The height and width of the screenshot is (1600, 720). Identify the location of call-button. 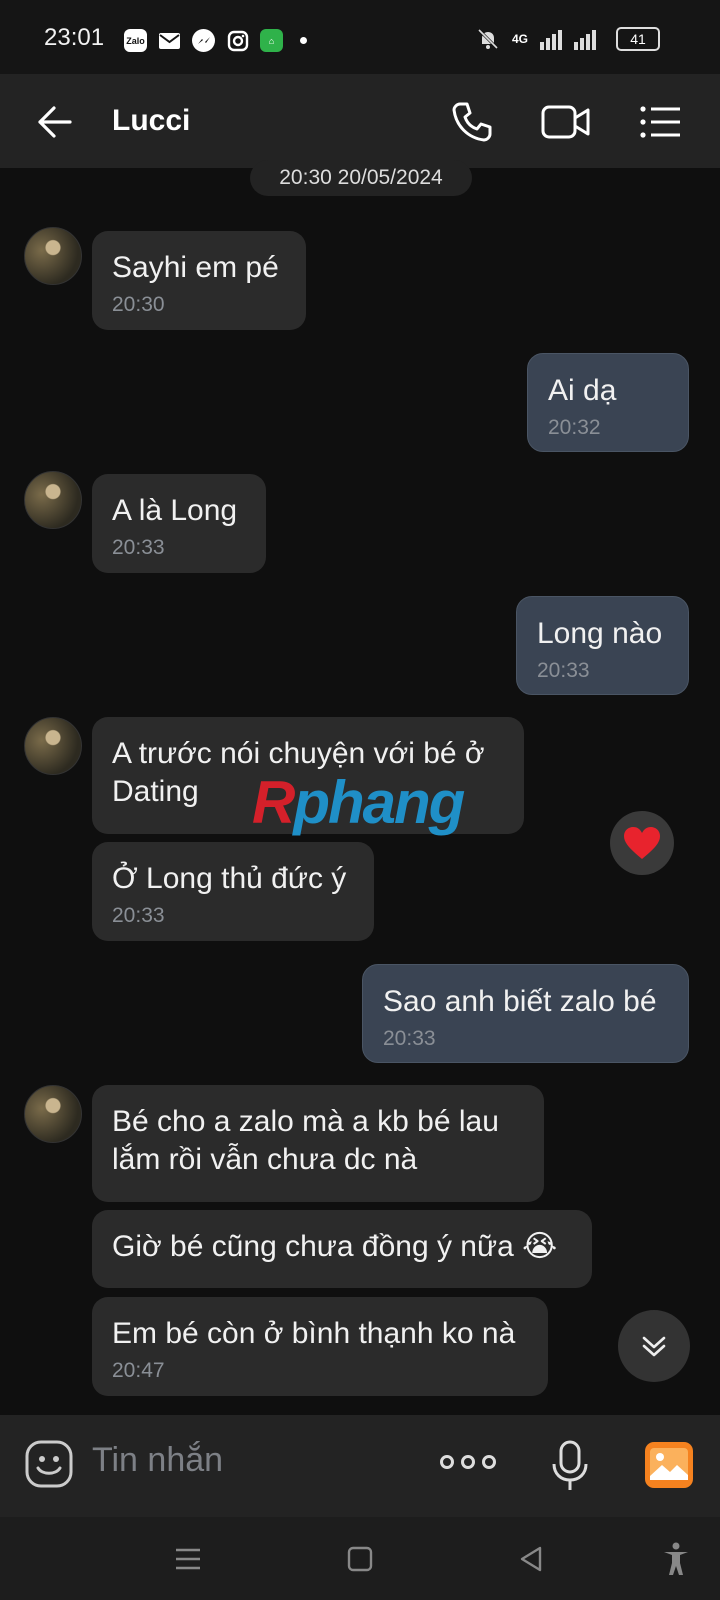
(472, 122).